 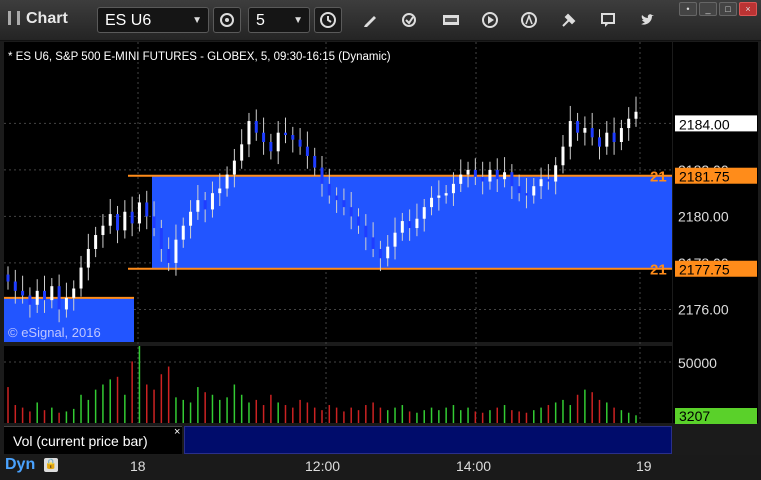 I want to click on upper-level-tag: 2181.75, so click(x=704, y=177).